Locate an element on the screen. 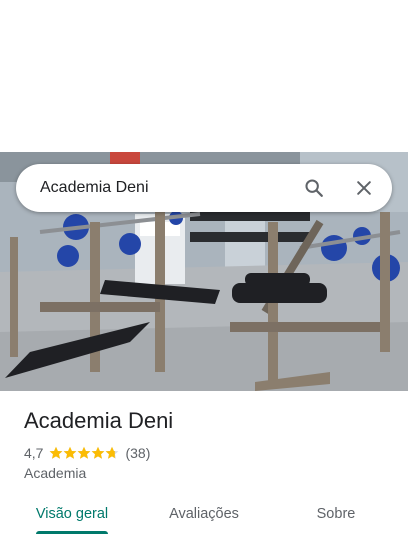 The width and height of the screenshot is (408, 544). rating-value: 4,7 is located at coordinates (34, 453).